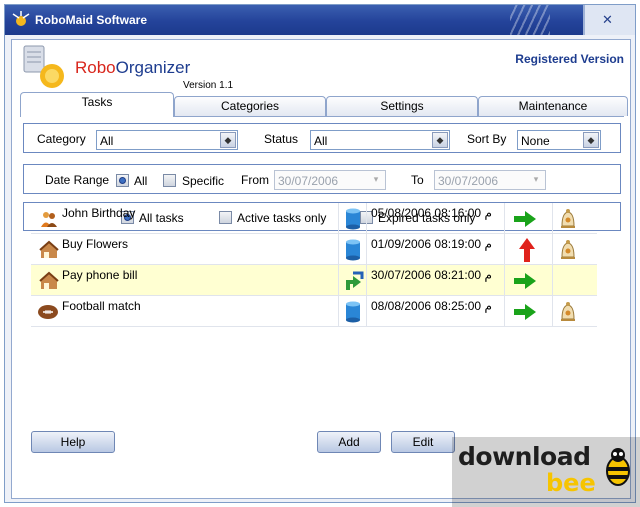  I want to click on brand-organizer: Organizer, so click(153, 67).